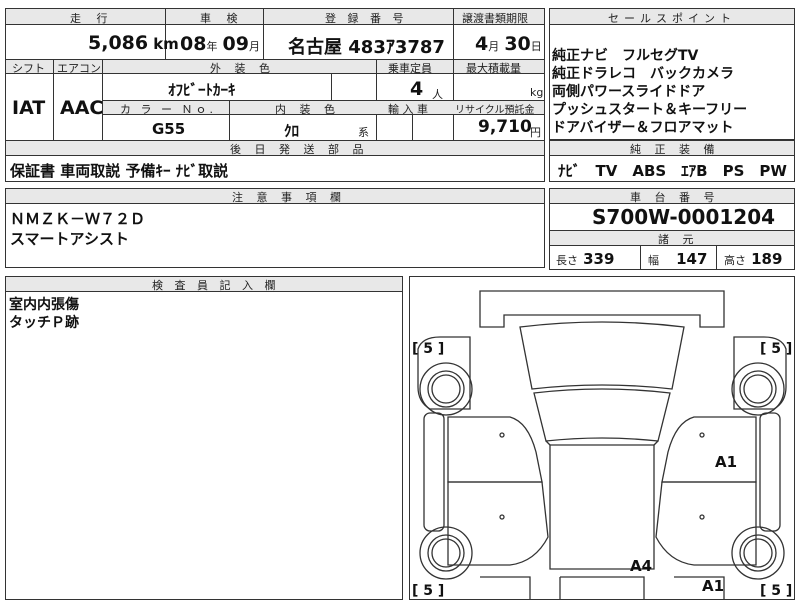 This screenshot has width=800, height=600. What do you see at coordinates (505, 127) in the screenshot?
I see `recycle-value: 9,710` at bounding box center [505, 127].